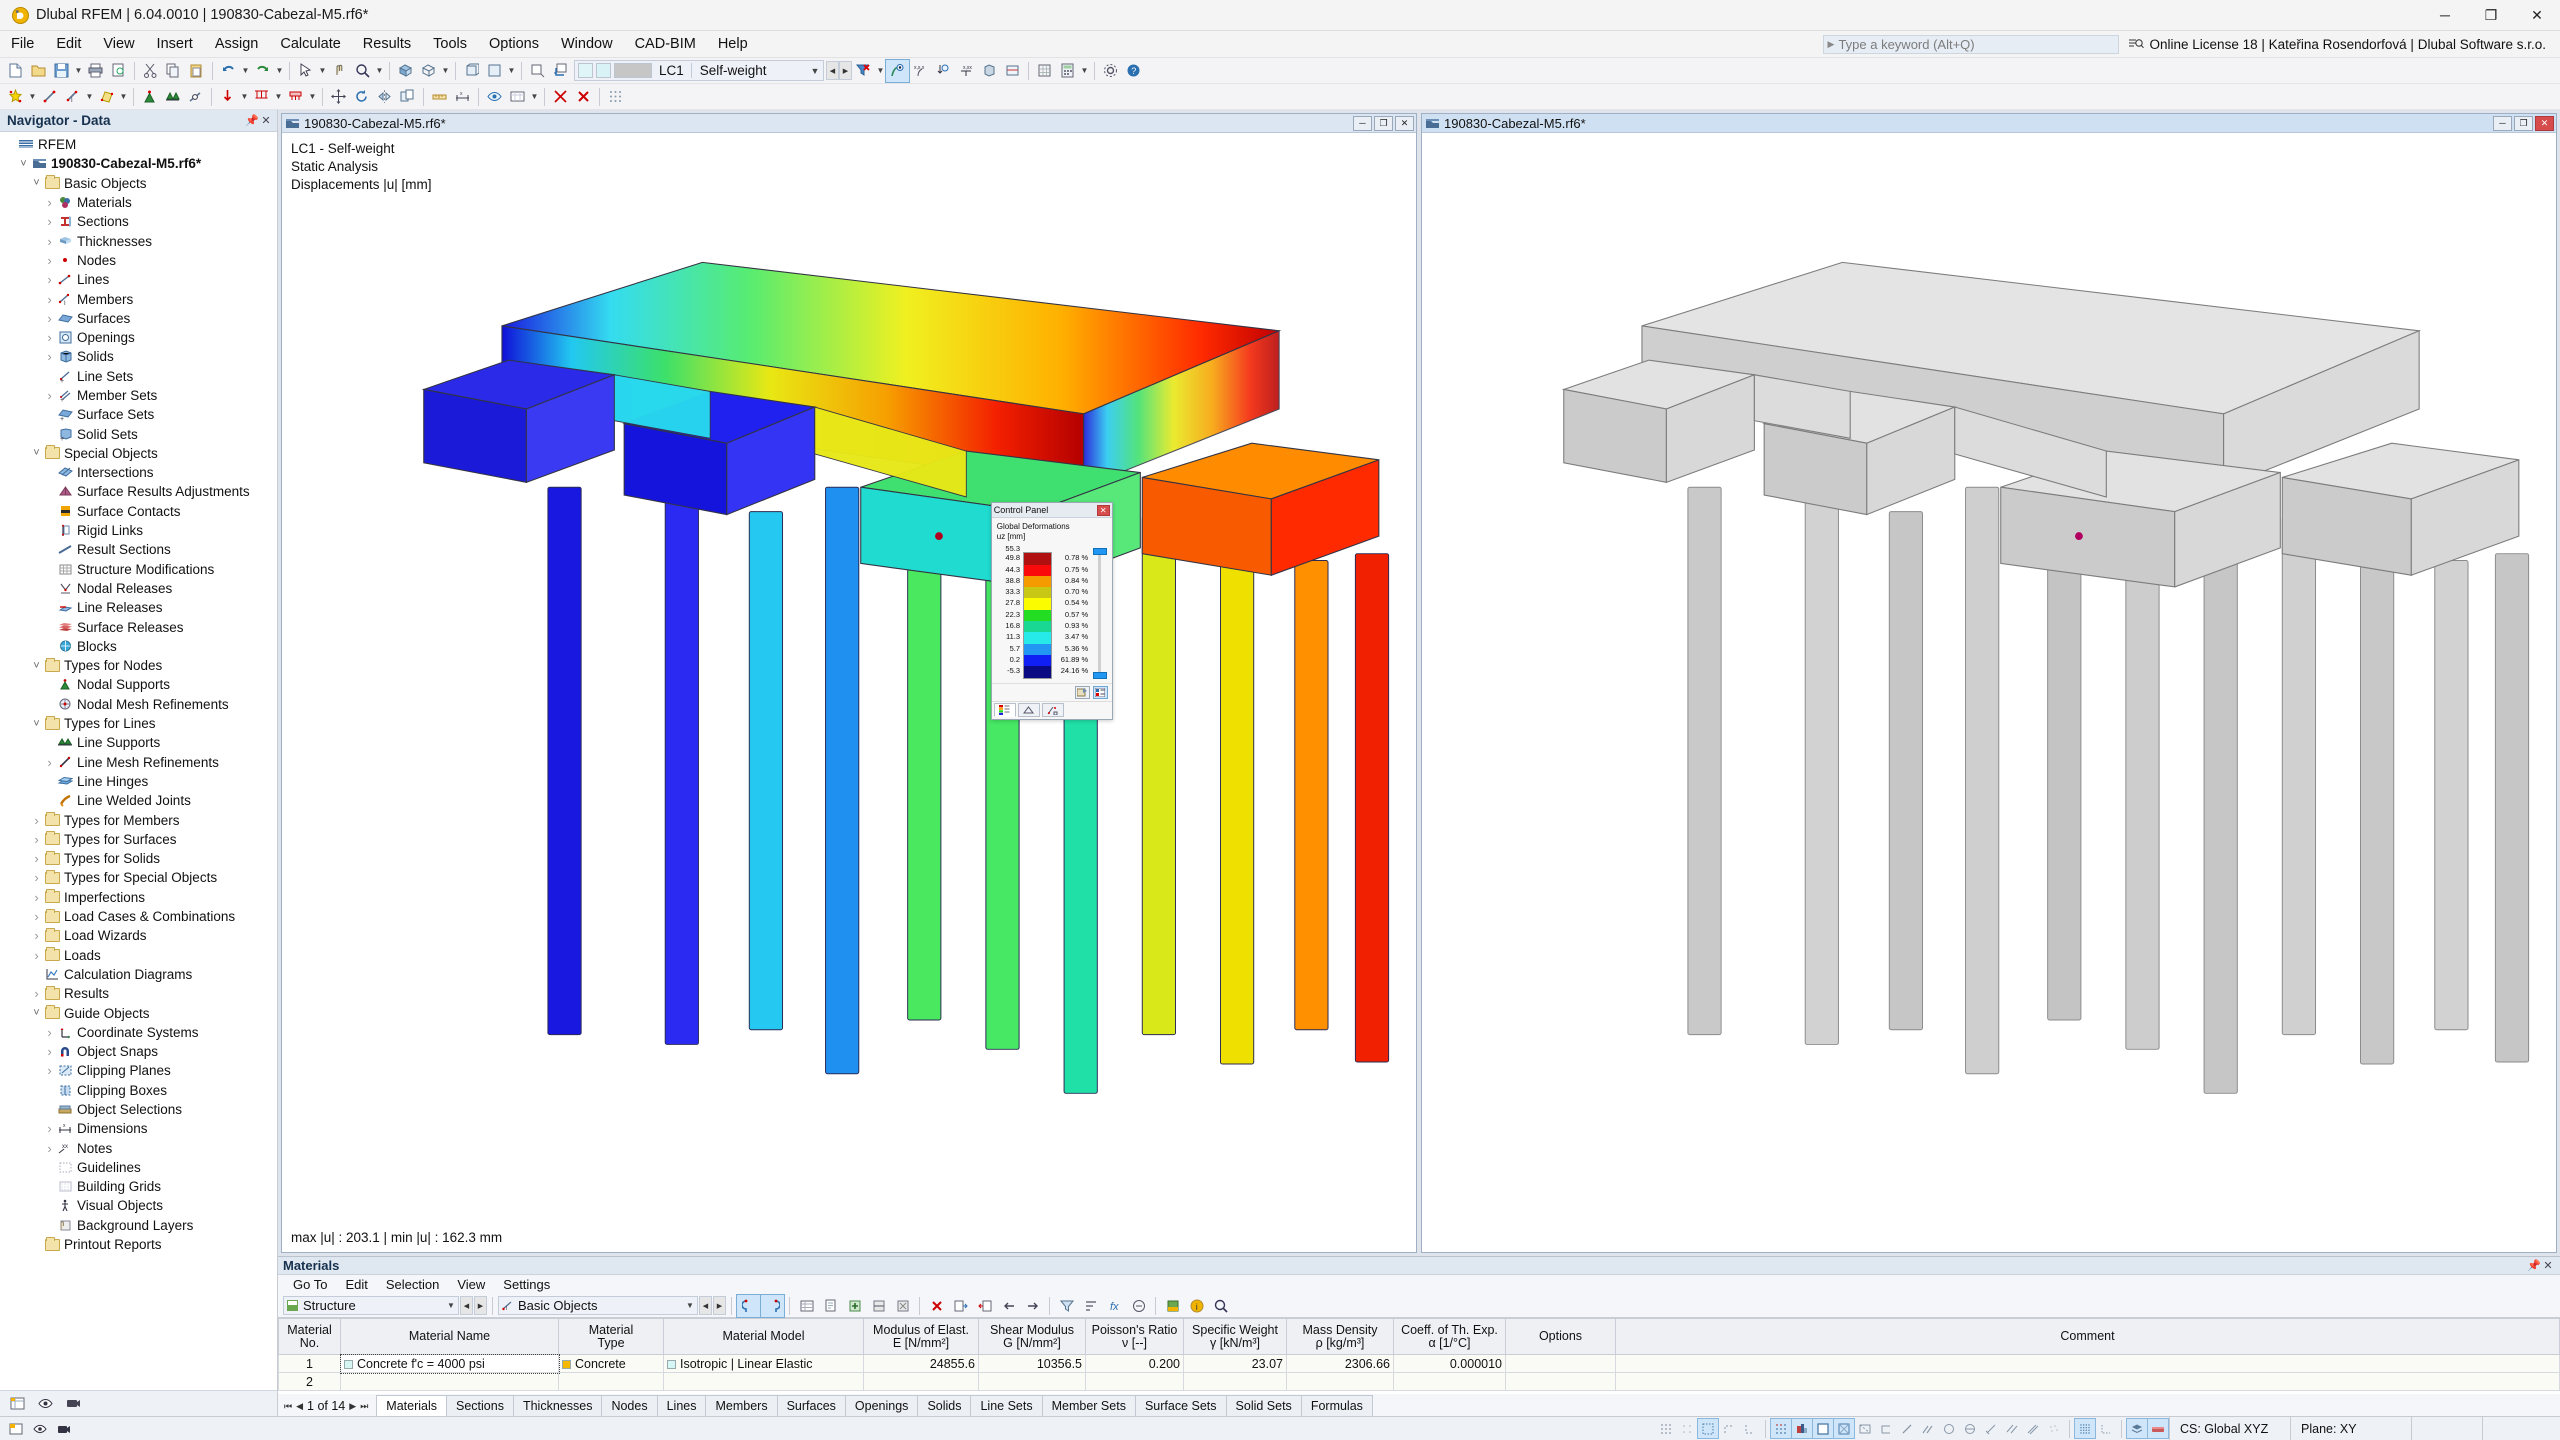 The height and width of the screenshot is (1440, 2560). I want to click on table-import-icon, so click(984, 1306).